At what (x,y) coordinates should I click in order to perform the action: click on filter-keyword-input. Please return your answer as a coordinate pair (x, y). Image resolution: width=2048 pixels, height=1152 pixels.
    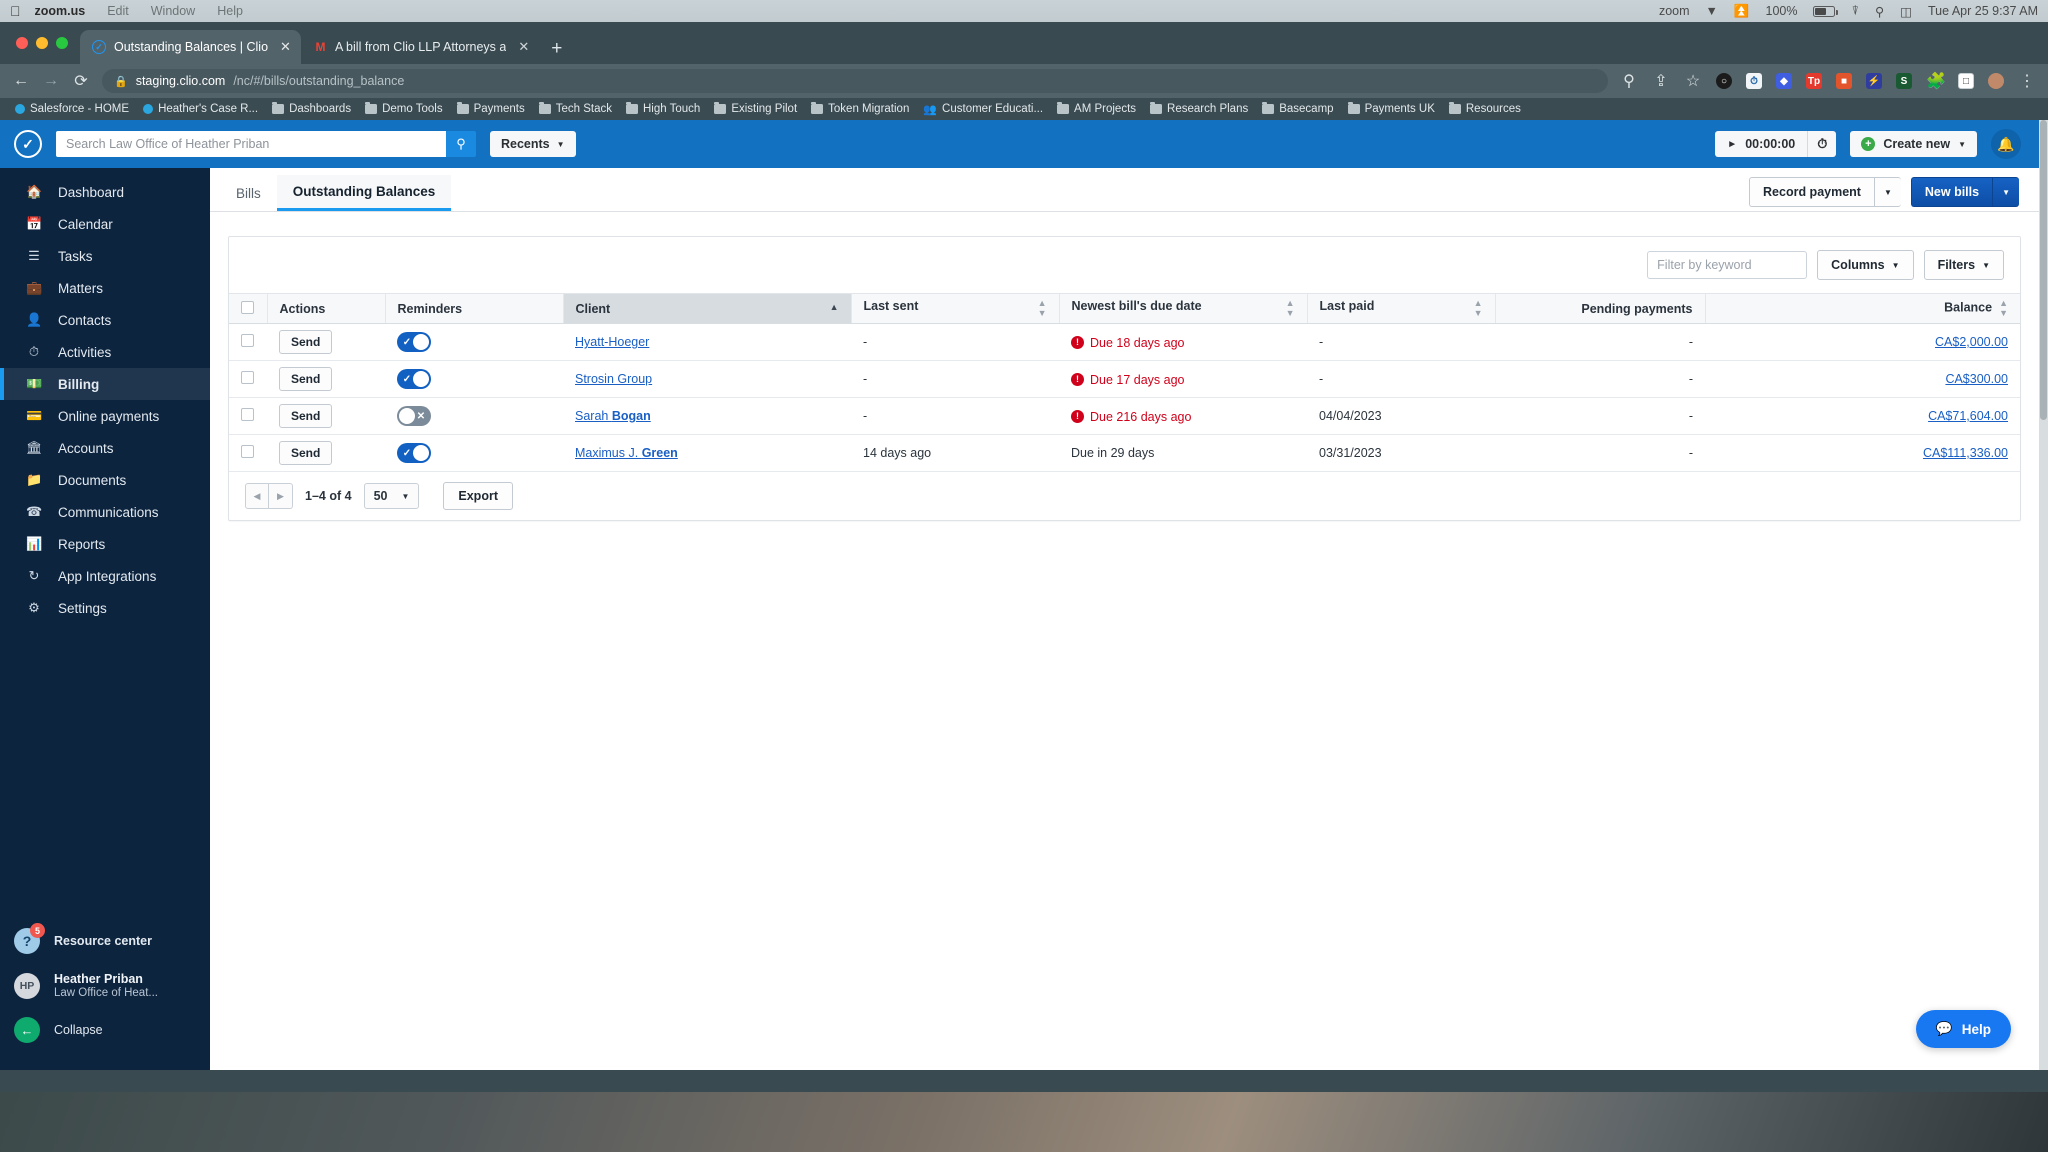
    Looking at the image, I should click on (1727, 265).